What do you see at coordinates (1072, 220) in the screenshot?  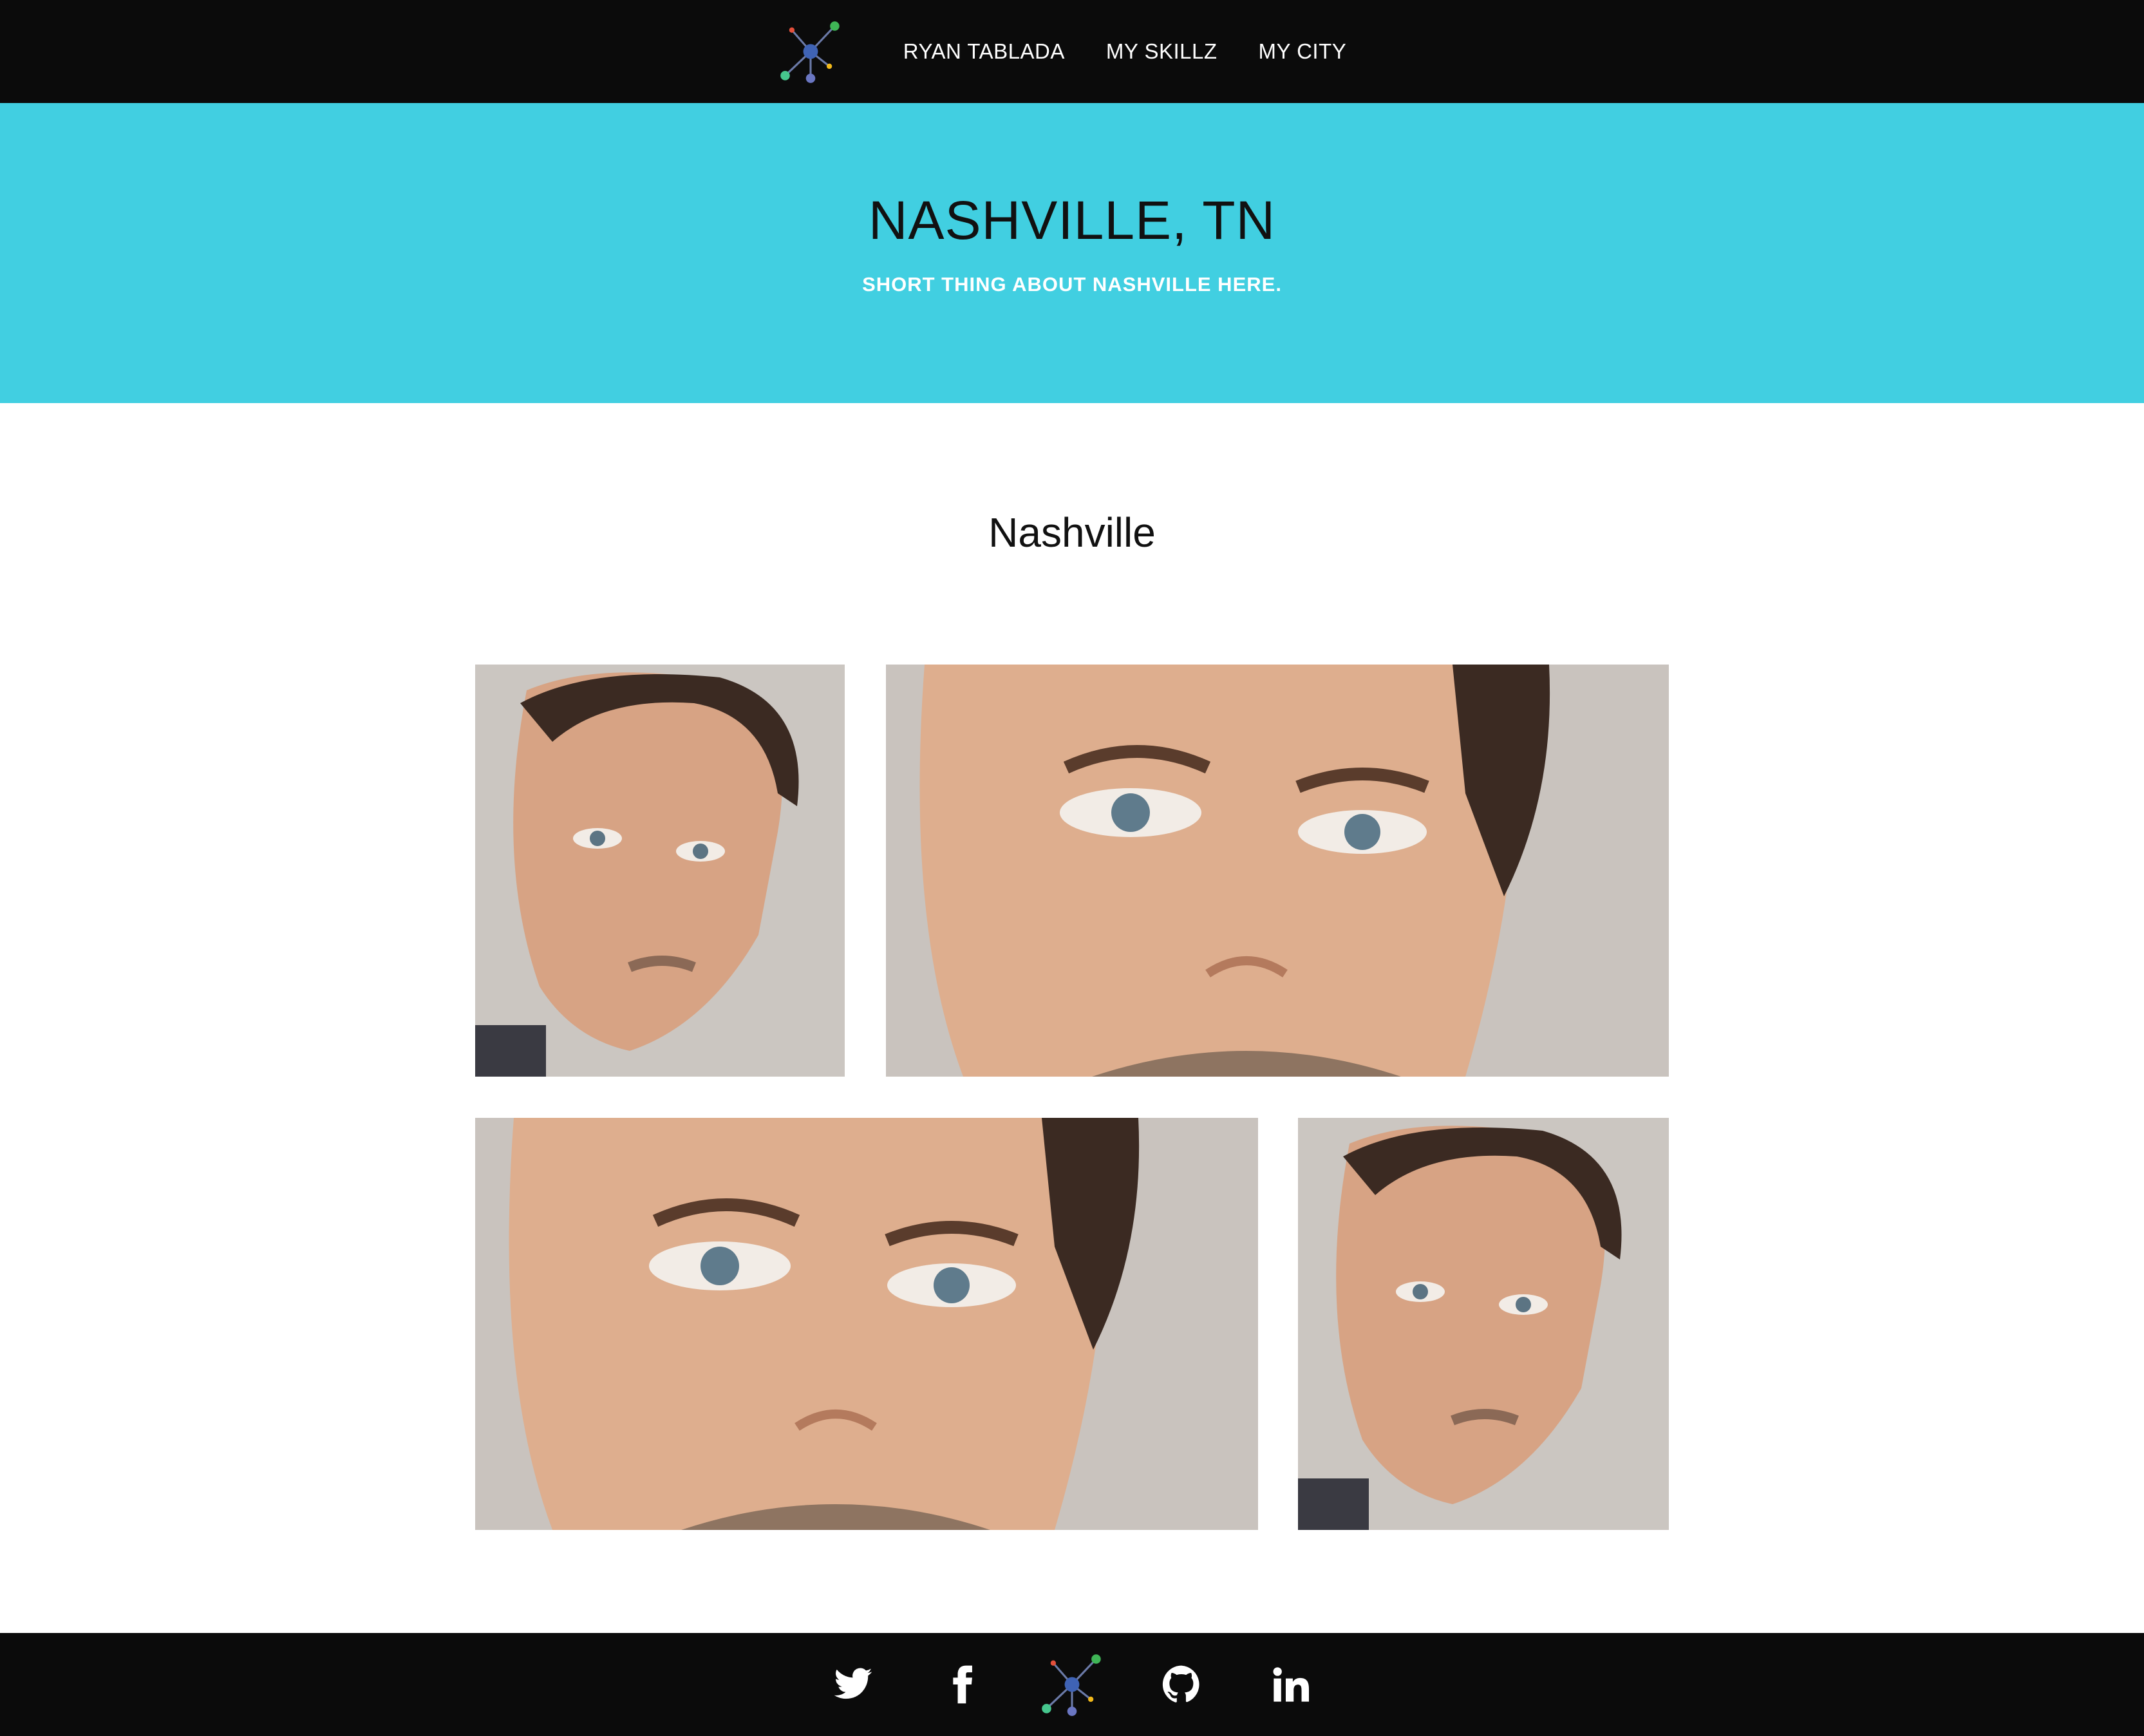 I see `hero-title: NASHVILLE, TN` at bounding box center [1072, 220].